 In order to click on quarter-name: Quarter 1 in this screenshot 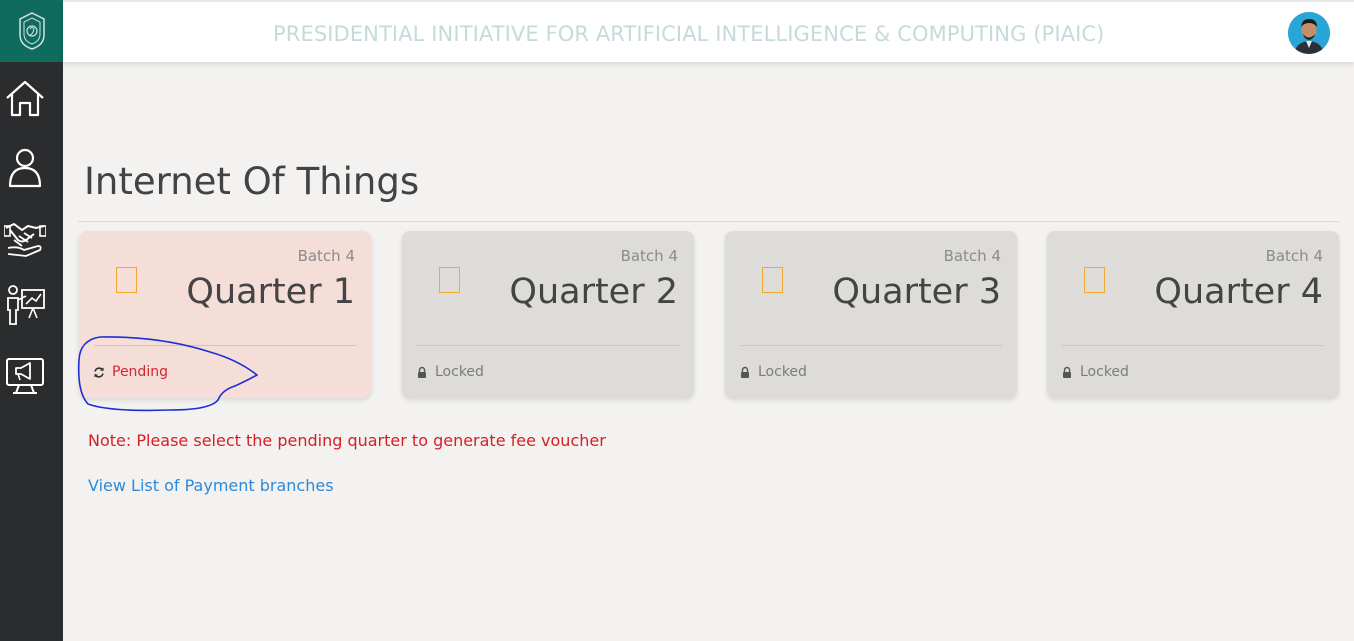, I will do `click(270, 292)`.